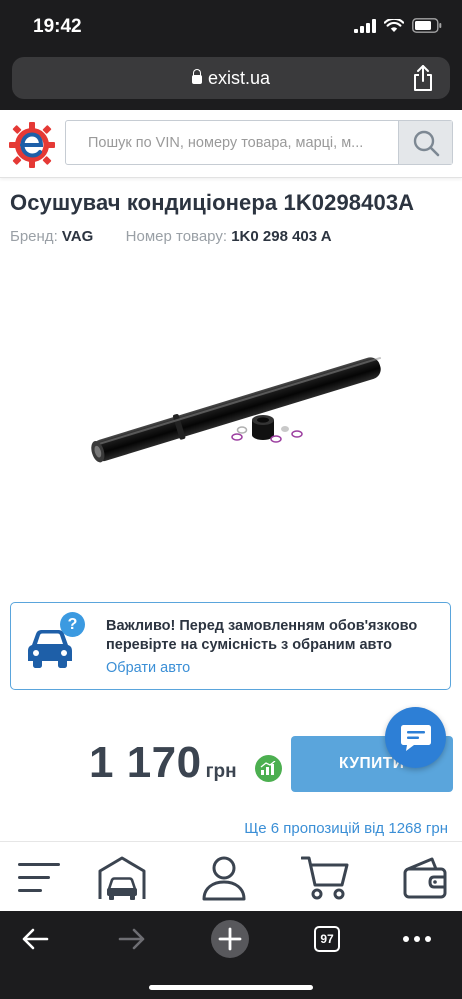  What do you see at coordinates (196, 76) in the screenshot?
I see `lock-icon` at bounding box center [196, 76].